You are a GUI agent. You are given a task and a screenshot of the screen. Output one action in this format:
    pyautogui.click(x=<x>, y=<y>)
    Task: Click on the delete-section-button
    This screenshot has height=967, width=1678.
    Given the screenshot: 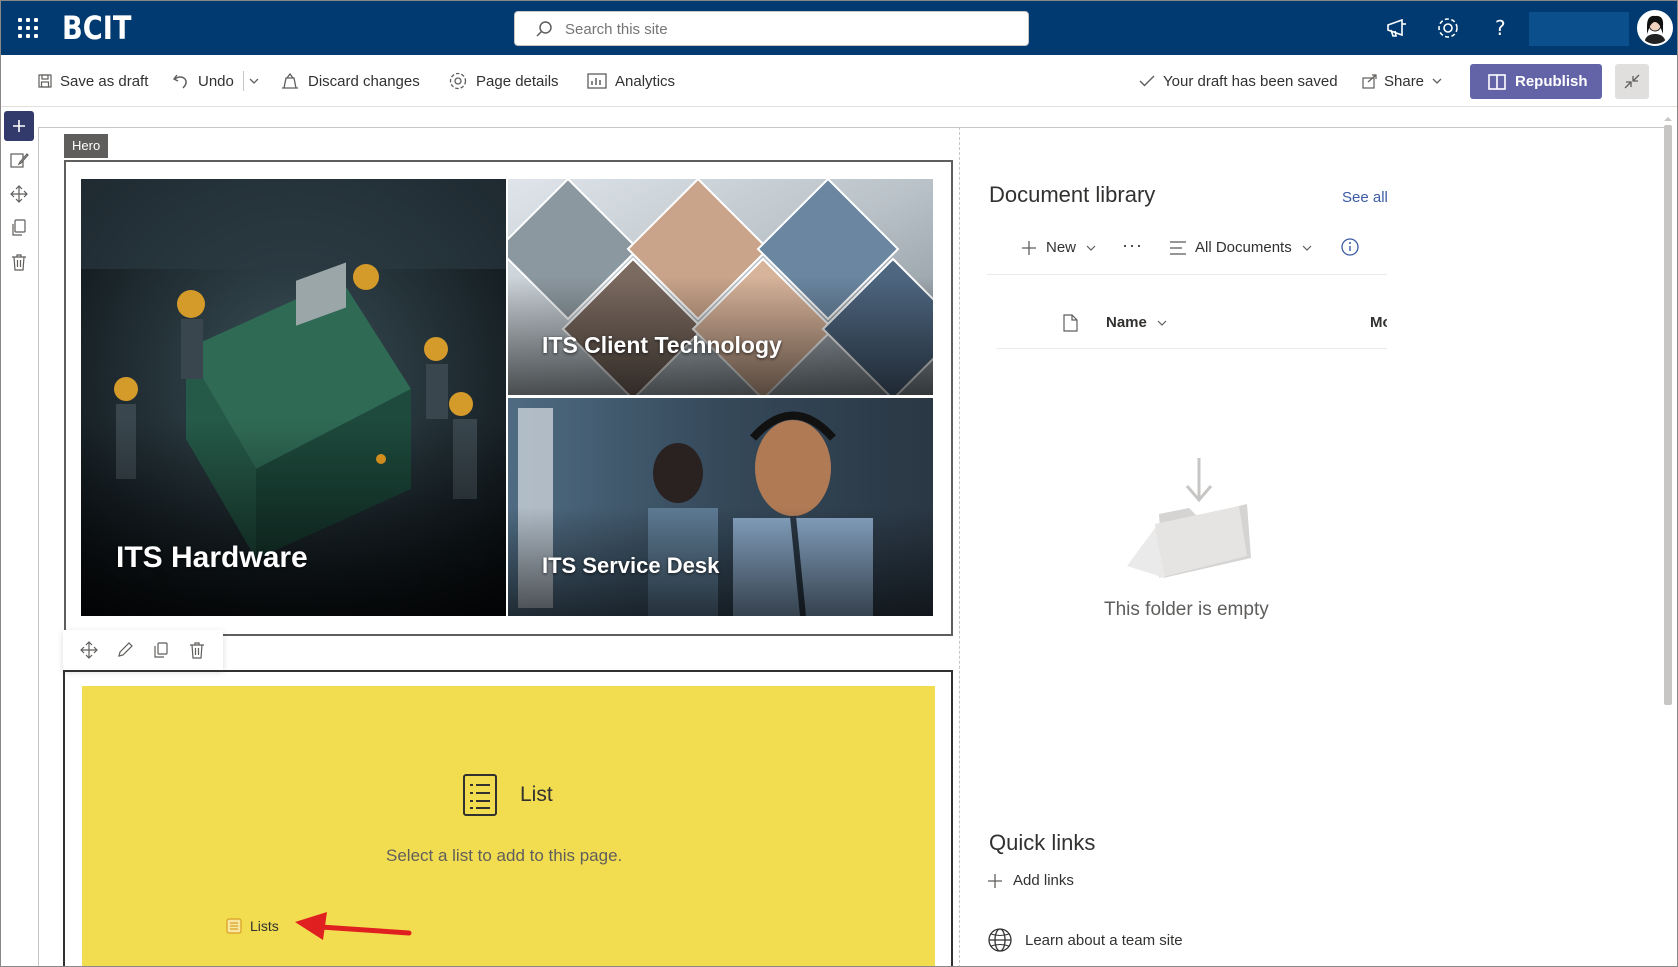 What is the action you would take?
    pyautogui.click(x=19, y=262)
    